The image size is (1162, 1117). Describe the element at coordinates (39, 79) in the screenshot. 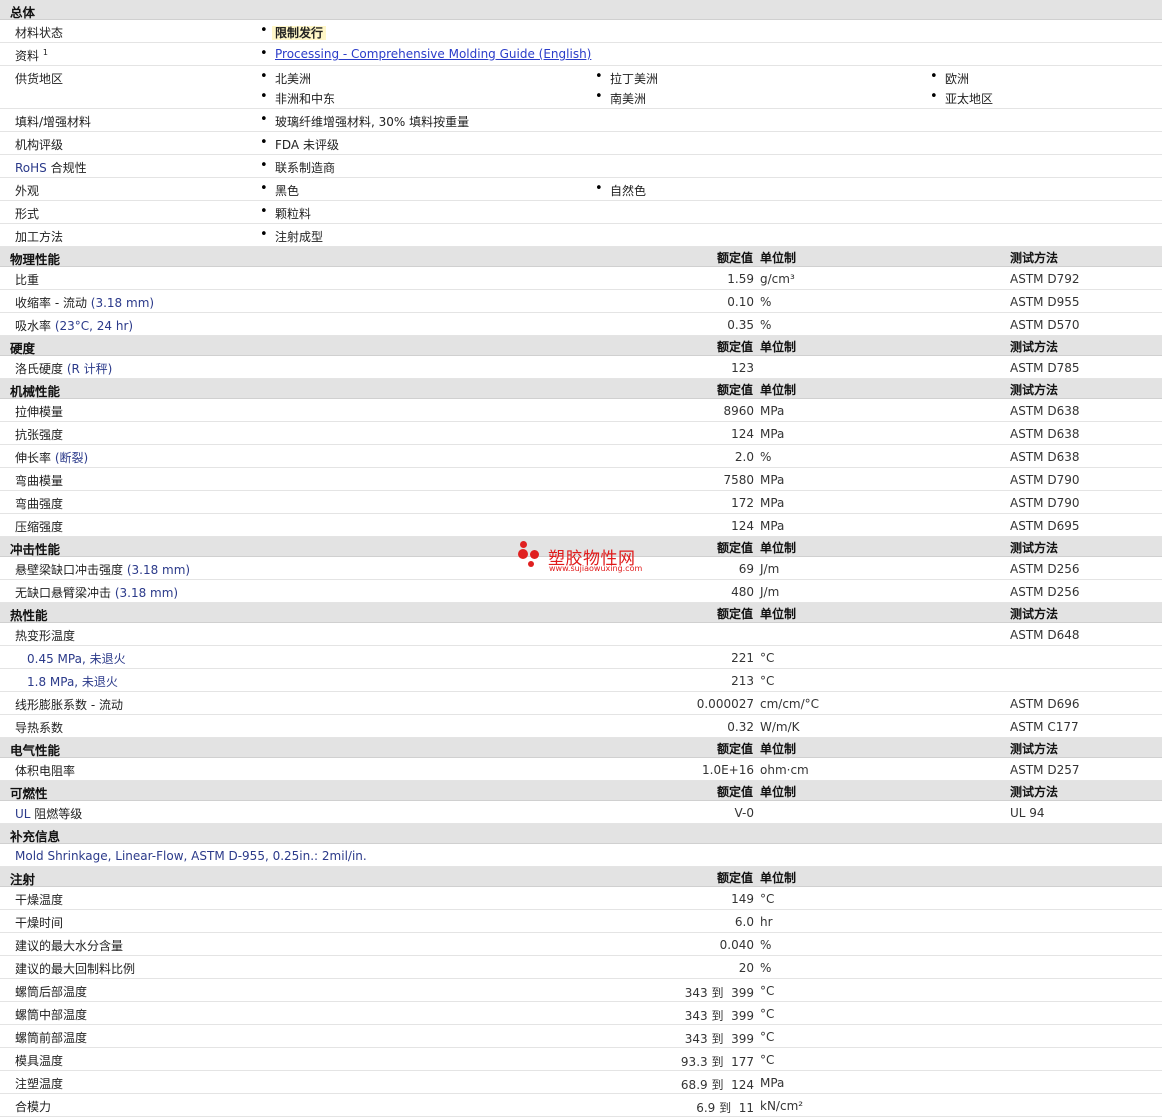

I see `row-label: 供货地区` at that location.